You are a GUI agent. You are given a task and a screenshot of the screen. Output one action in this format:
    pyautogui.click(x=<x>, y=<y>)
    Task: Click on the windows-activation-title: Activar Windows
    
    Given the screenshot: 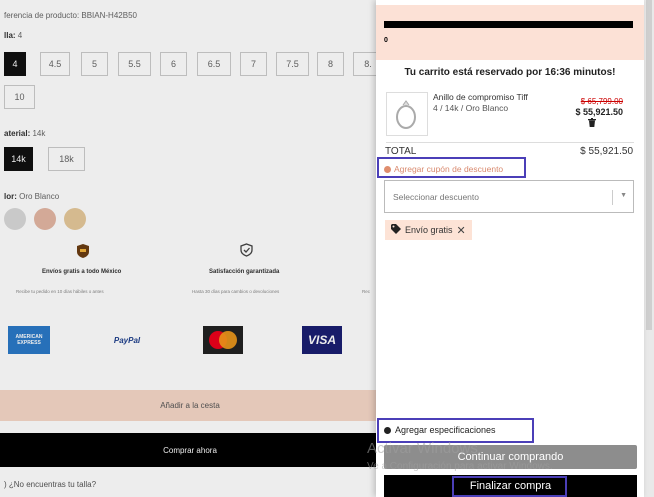 What is the action you would take?
    pyautogui.click(x=422, y=448)
    